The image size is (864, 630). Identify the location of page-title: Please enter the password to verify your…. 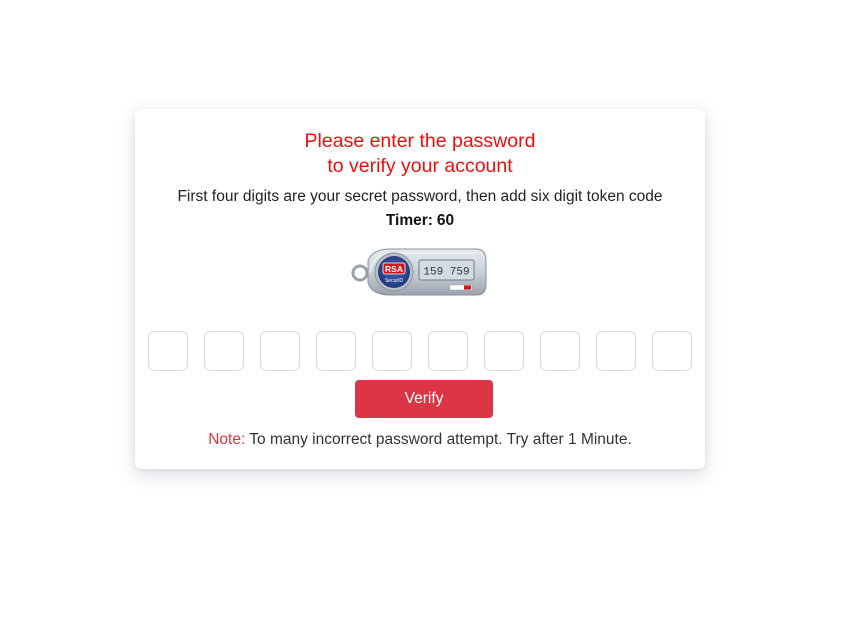
(420, 154).